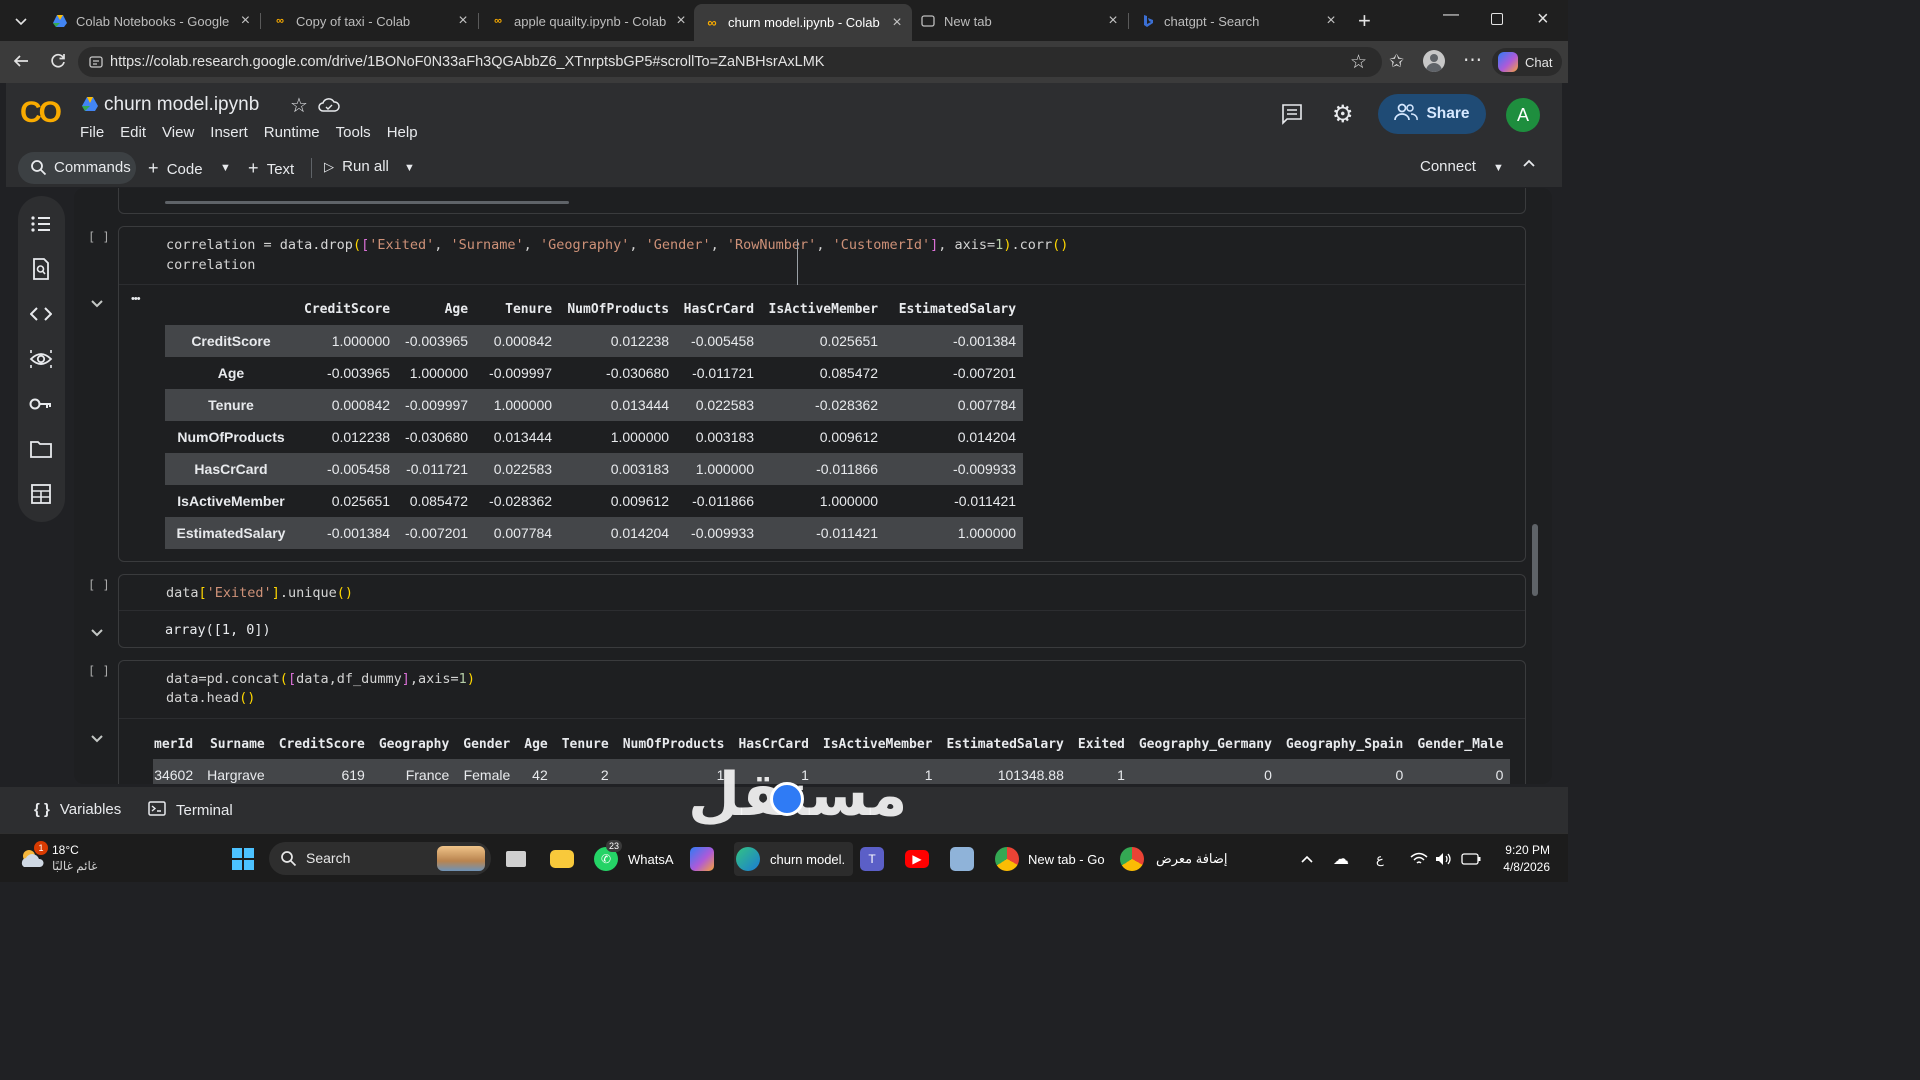 The height and width of the screenshot is (1080, 1920). I want to click on copilot-icon, so click(702, 859).